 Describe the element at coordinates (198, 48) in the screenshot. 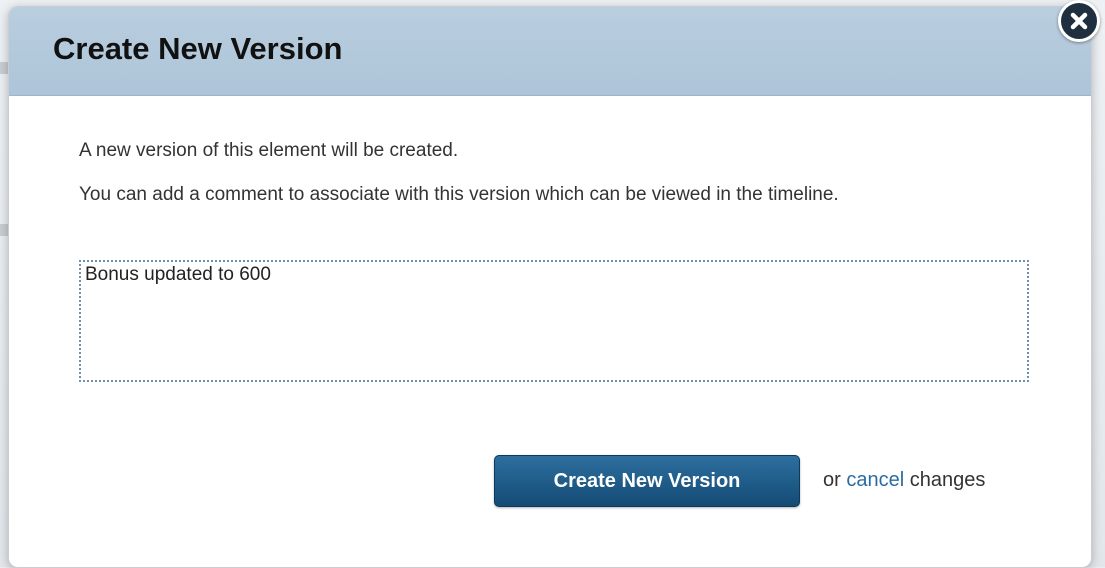

I see `dialog-title: Create New Version` at that location.